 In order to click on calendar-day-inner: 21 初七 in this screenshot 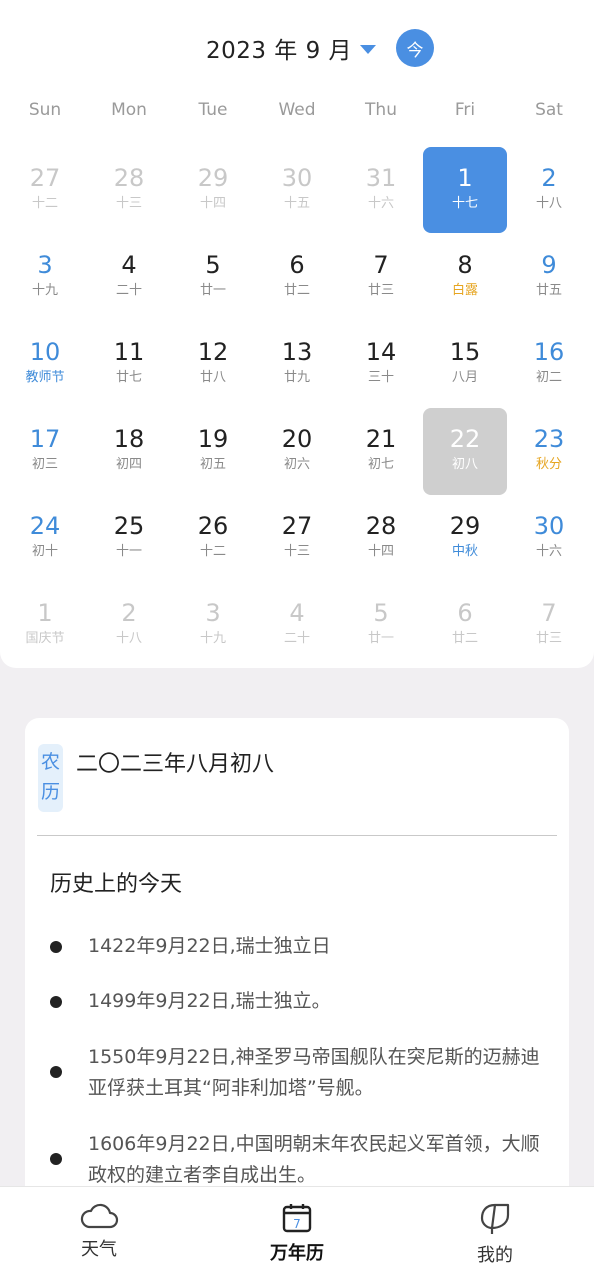, I will do `click(381, 451)`.